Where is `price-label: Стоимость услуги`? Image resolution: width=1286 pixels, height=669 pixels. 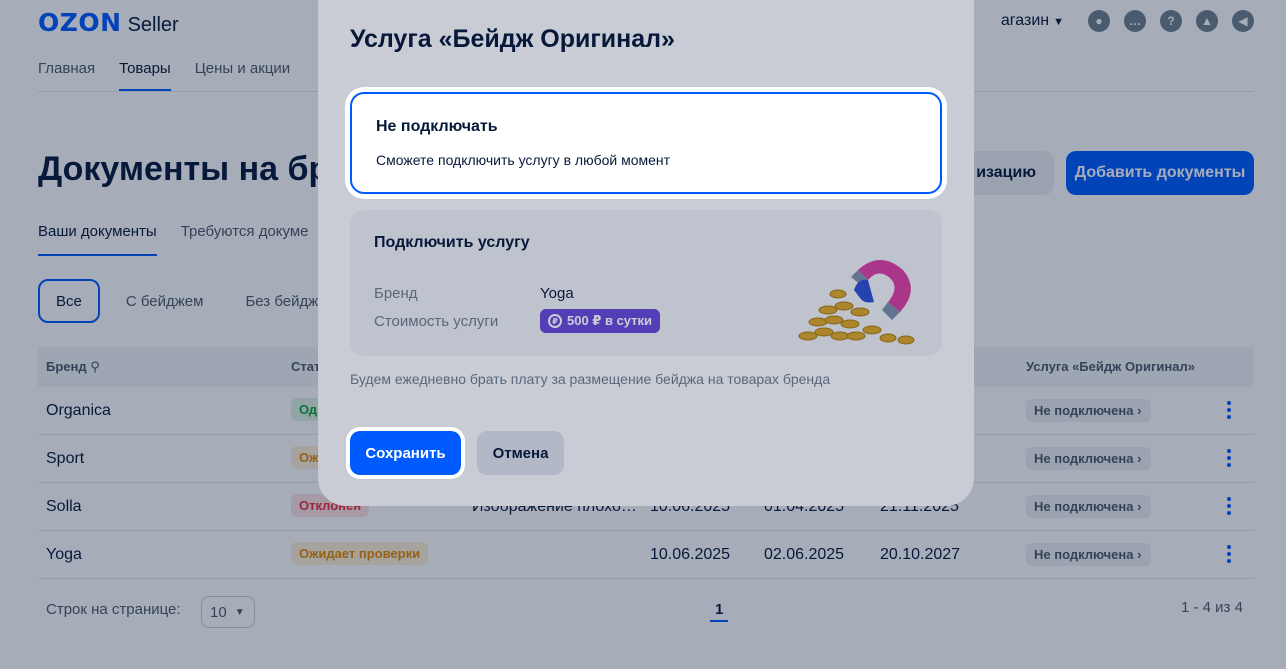
price-label: Стоимость услуги is located at coordinates (436, 321).